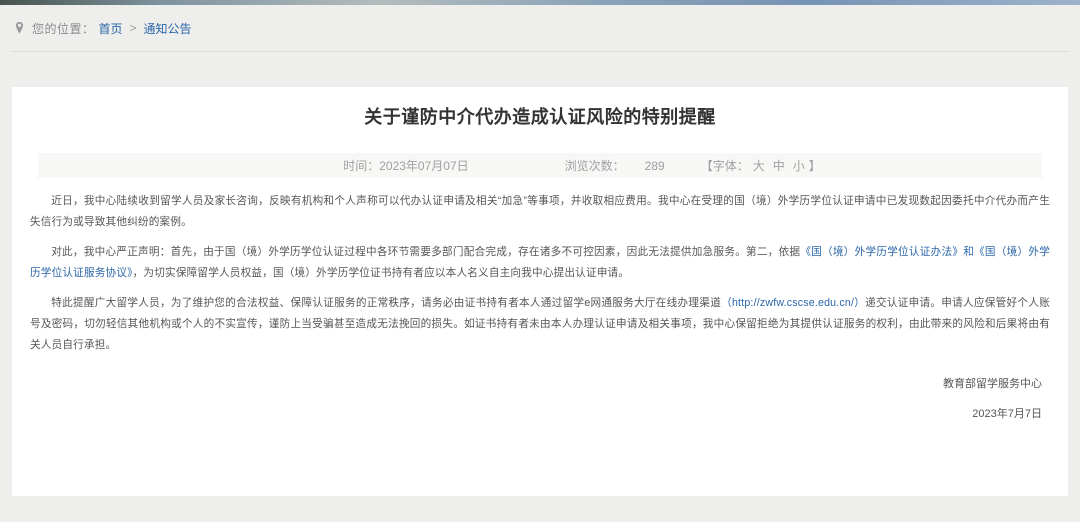 This screenshot has height=522, width=1080. I want to click on meta-views-label: 浏览次数：, so click(594, 166).